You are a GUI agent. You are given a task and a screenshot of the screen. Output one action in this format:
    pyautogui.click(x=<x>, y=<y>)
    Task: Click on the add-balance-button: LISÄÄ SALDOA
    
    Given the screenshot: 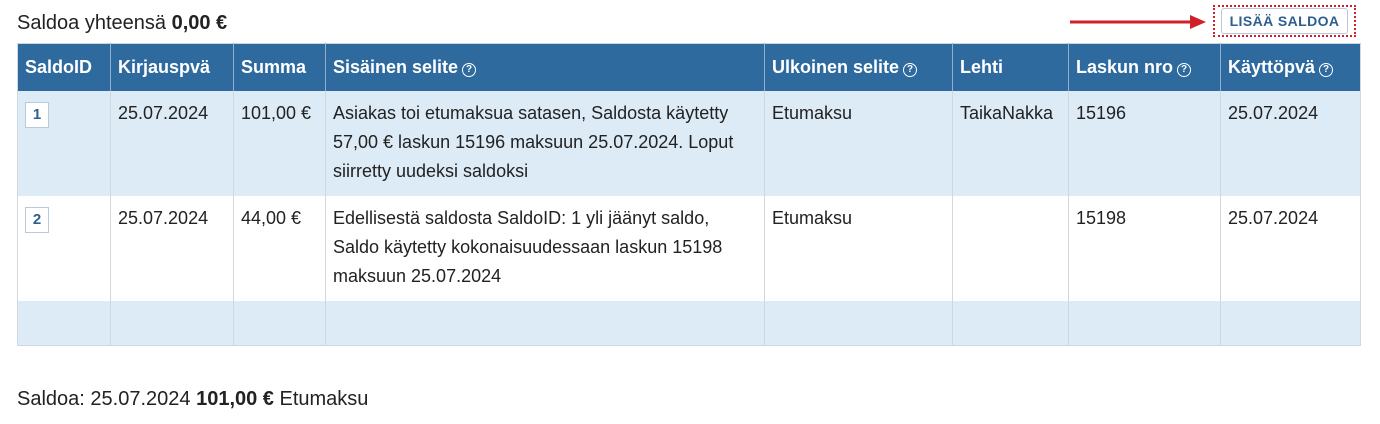 What is the action you would take?
    pyautogui.click(x=1284, y=21)
    